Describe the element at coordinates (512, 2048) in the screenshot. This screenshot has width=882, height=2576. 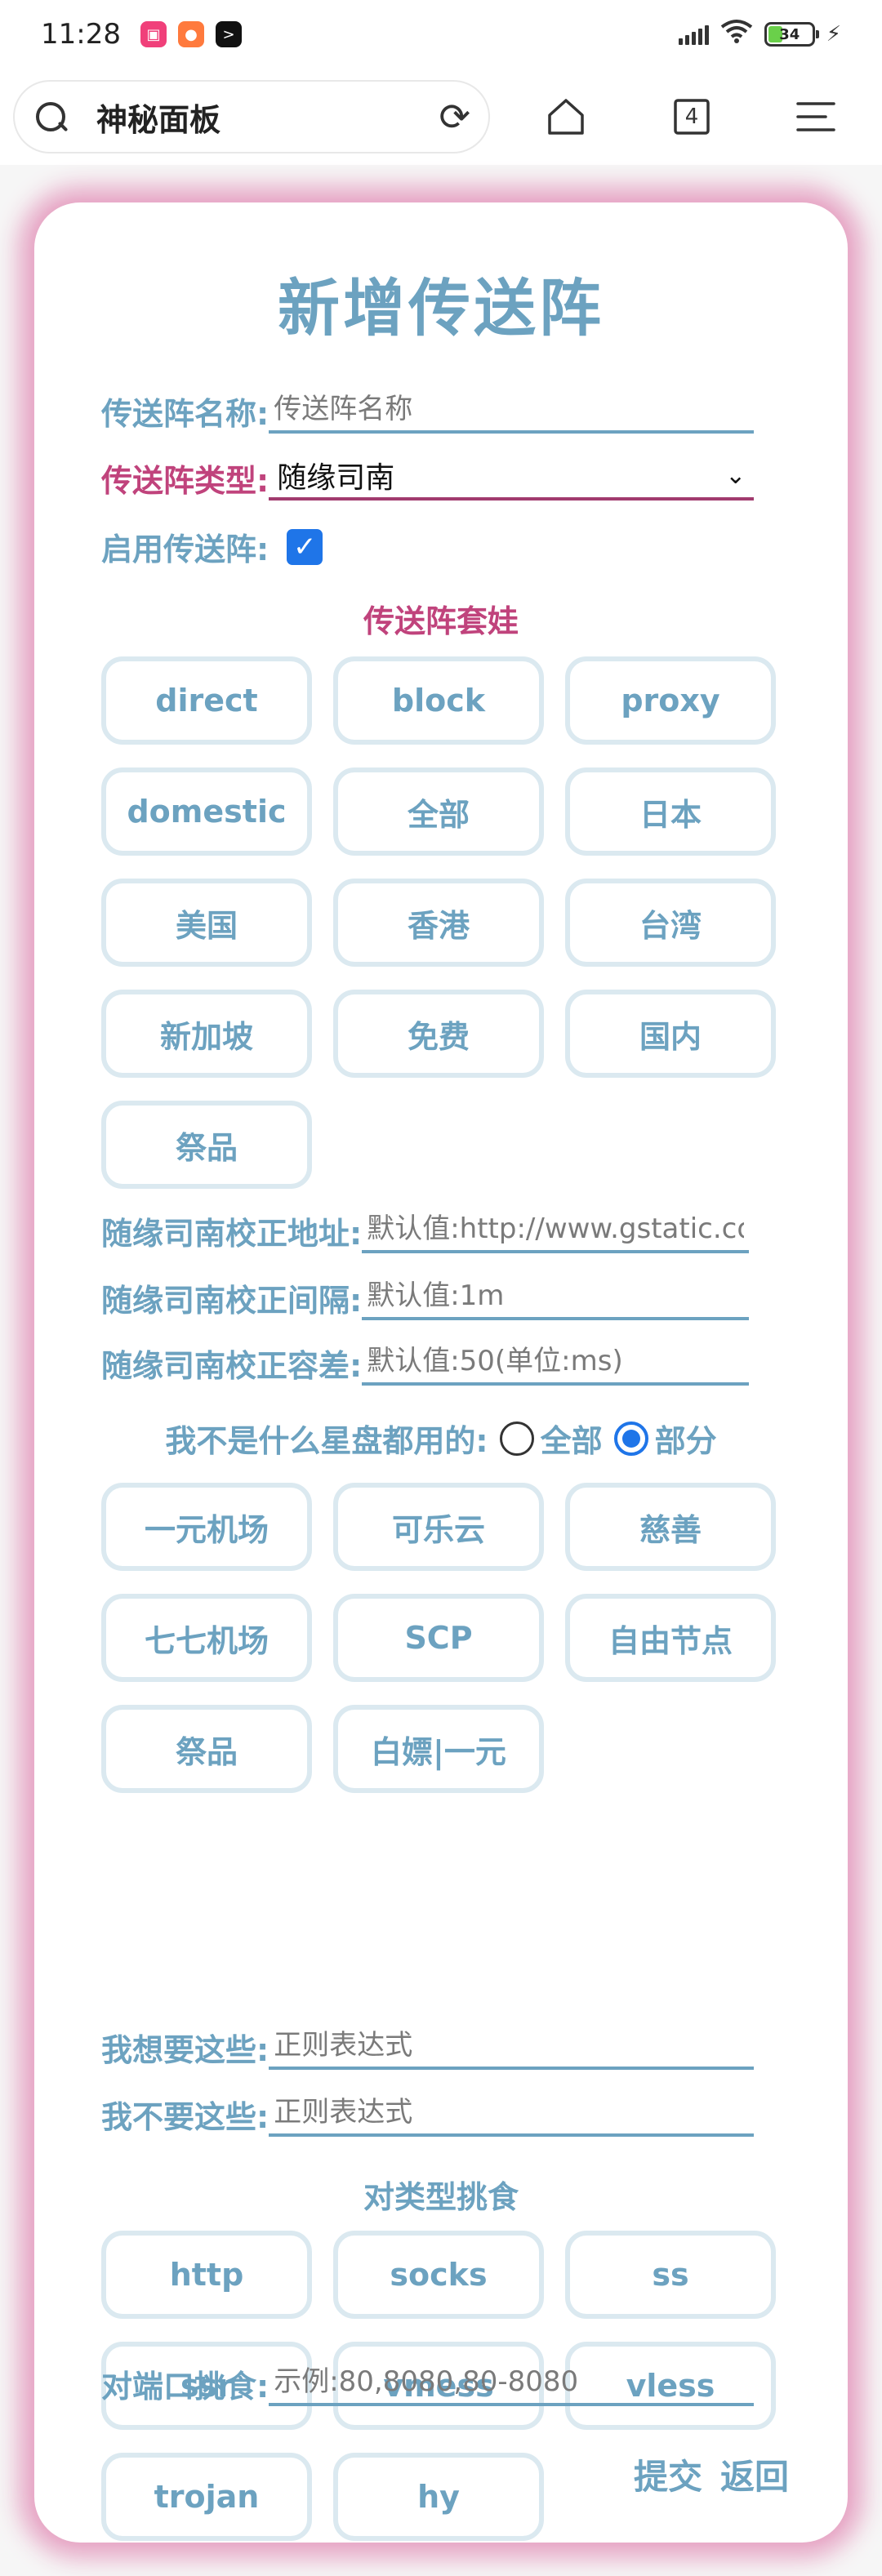
I see `want-input` at that location.